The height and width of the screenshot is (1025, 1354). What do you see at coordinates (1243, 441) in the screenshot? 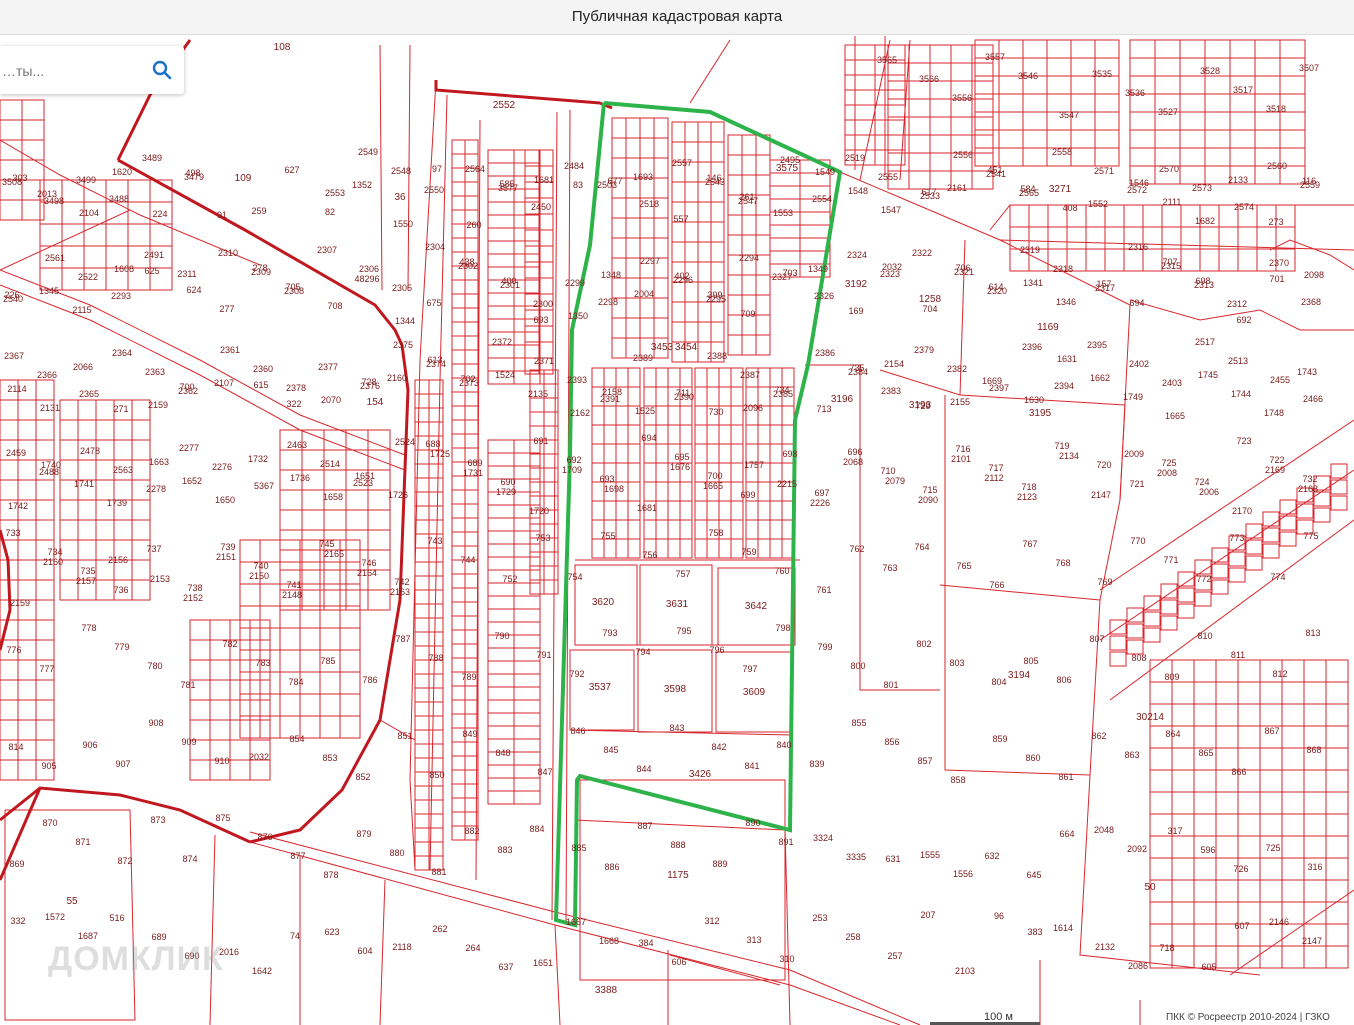
I see `parcel-label: 723` at bounding box center [1243, 441].